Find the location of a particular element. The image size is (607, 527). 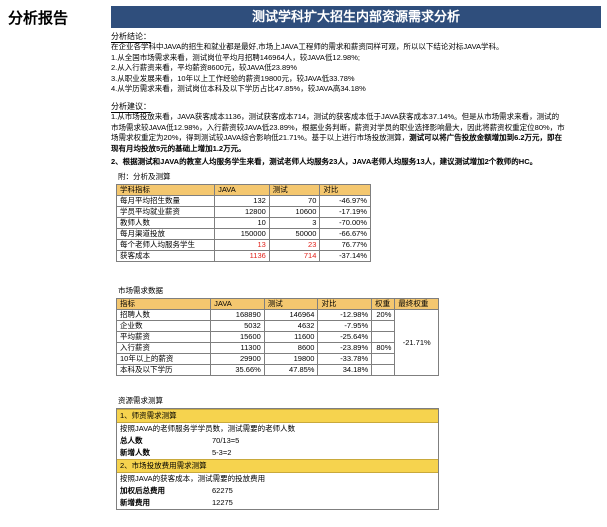

market-table-title: 市场需求数据 is located at coordinates (140, 290).